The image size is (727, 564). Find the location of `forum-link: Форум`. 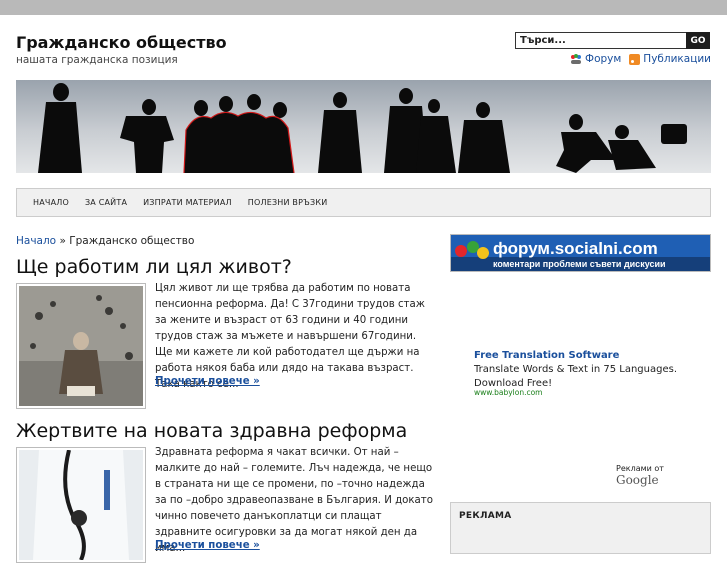

forum-link: Форум is located at coordinates (595, 59).